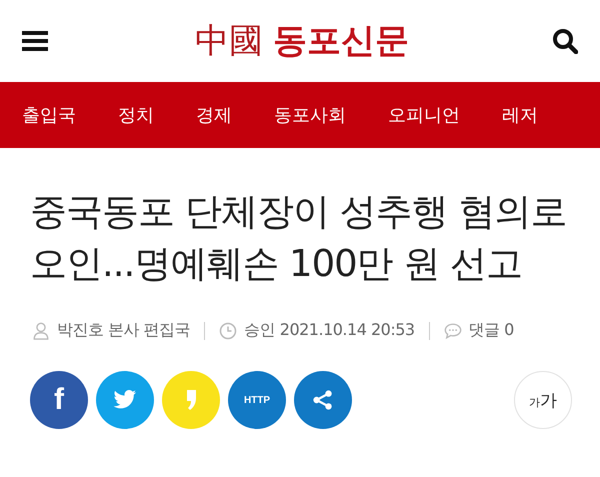 This screenshot has width=600, height=477. What do you see at coordinates (136, 115) in the screenshot?
I see `nav-link: 정치` at bounding box center [136, 115].